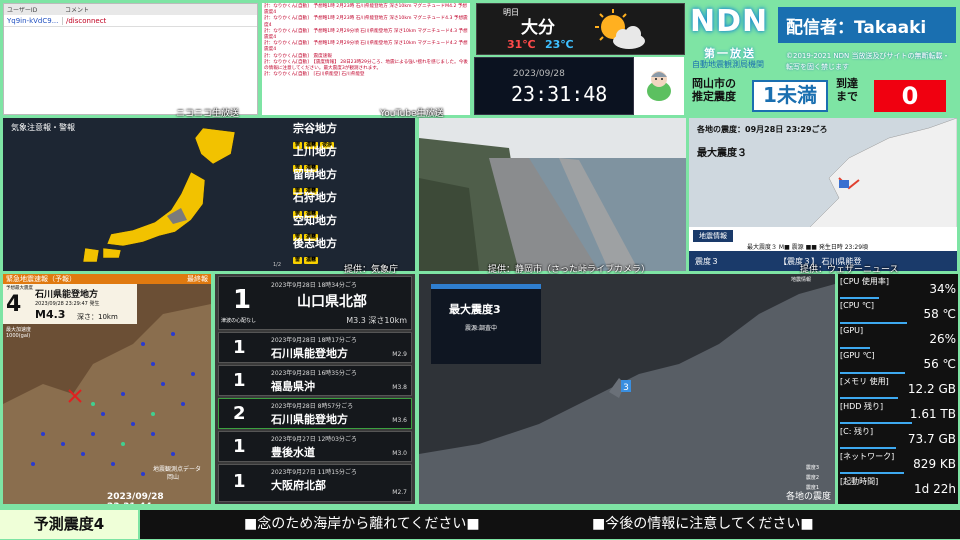 Image resolution: width=960 pixels, height=540 pixels. I want to click on region-name: 留萌地方, so click(315, 174).